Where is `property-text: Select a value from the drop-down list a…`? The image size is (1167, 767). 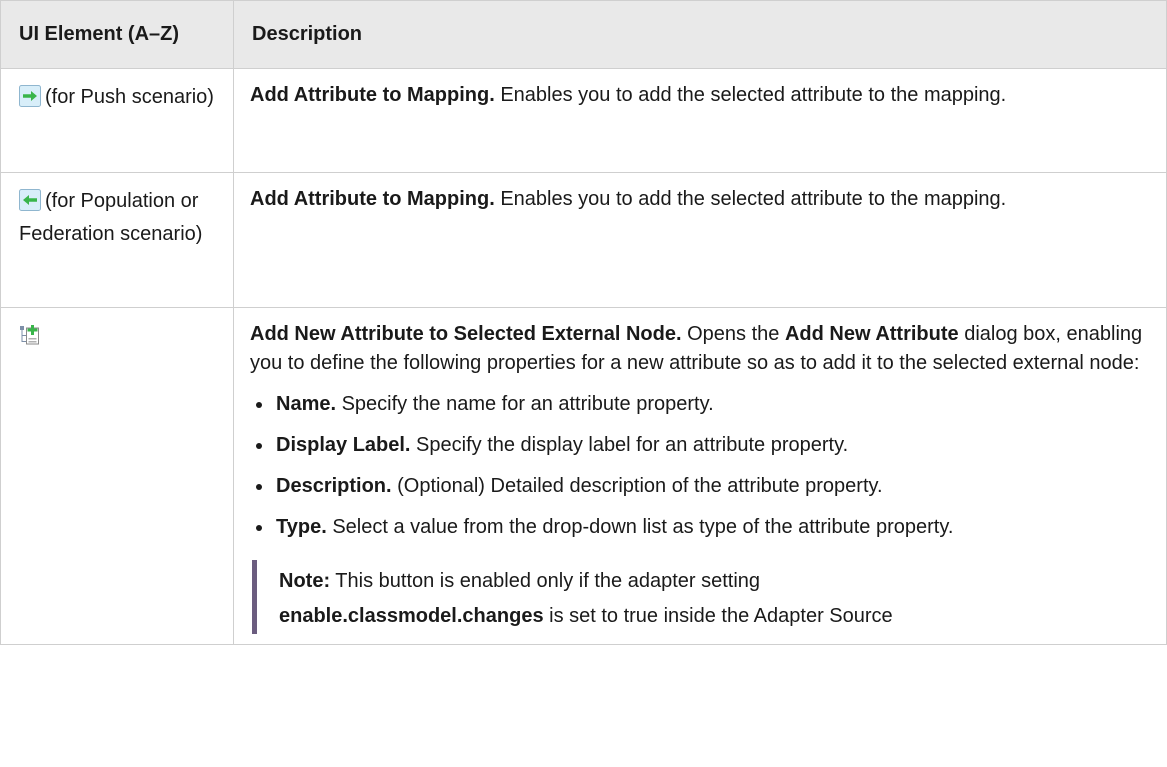
property-text: Select a value from the drop-down list a… is located at coordinates (640, 527).